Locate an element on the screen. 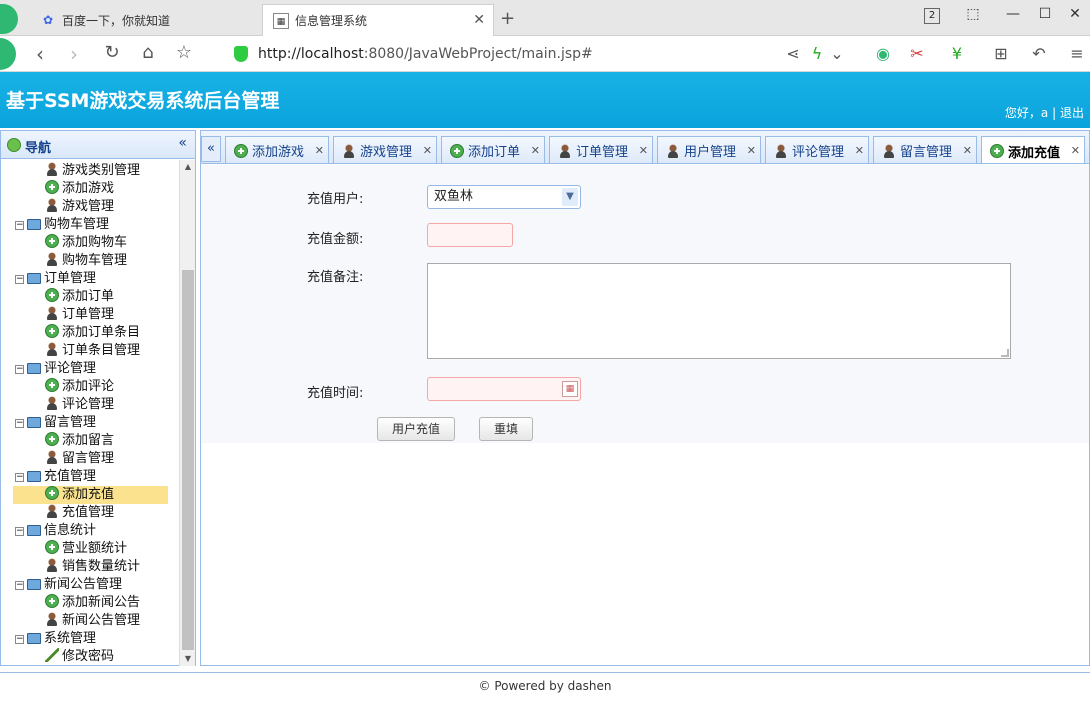  shield-yen-icon: ¥ is located at coordinates (957, 53).